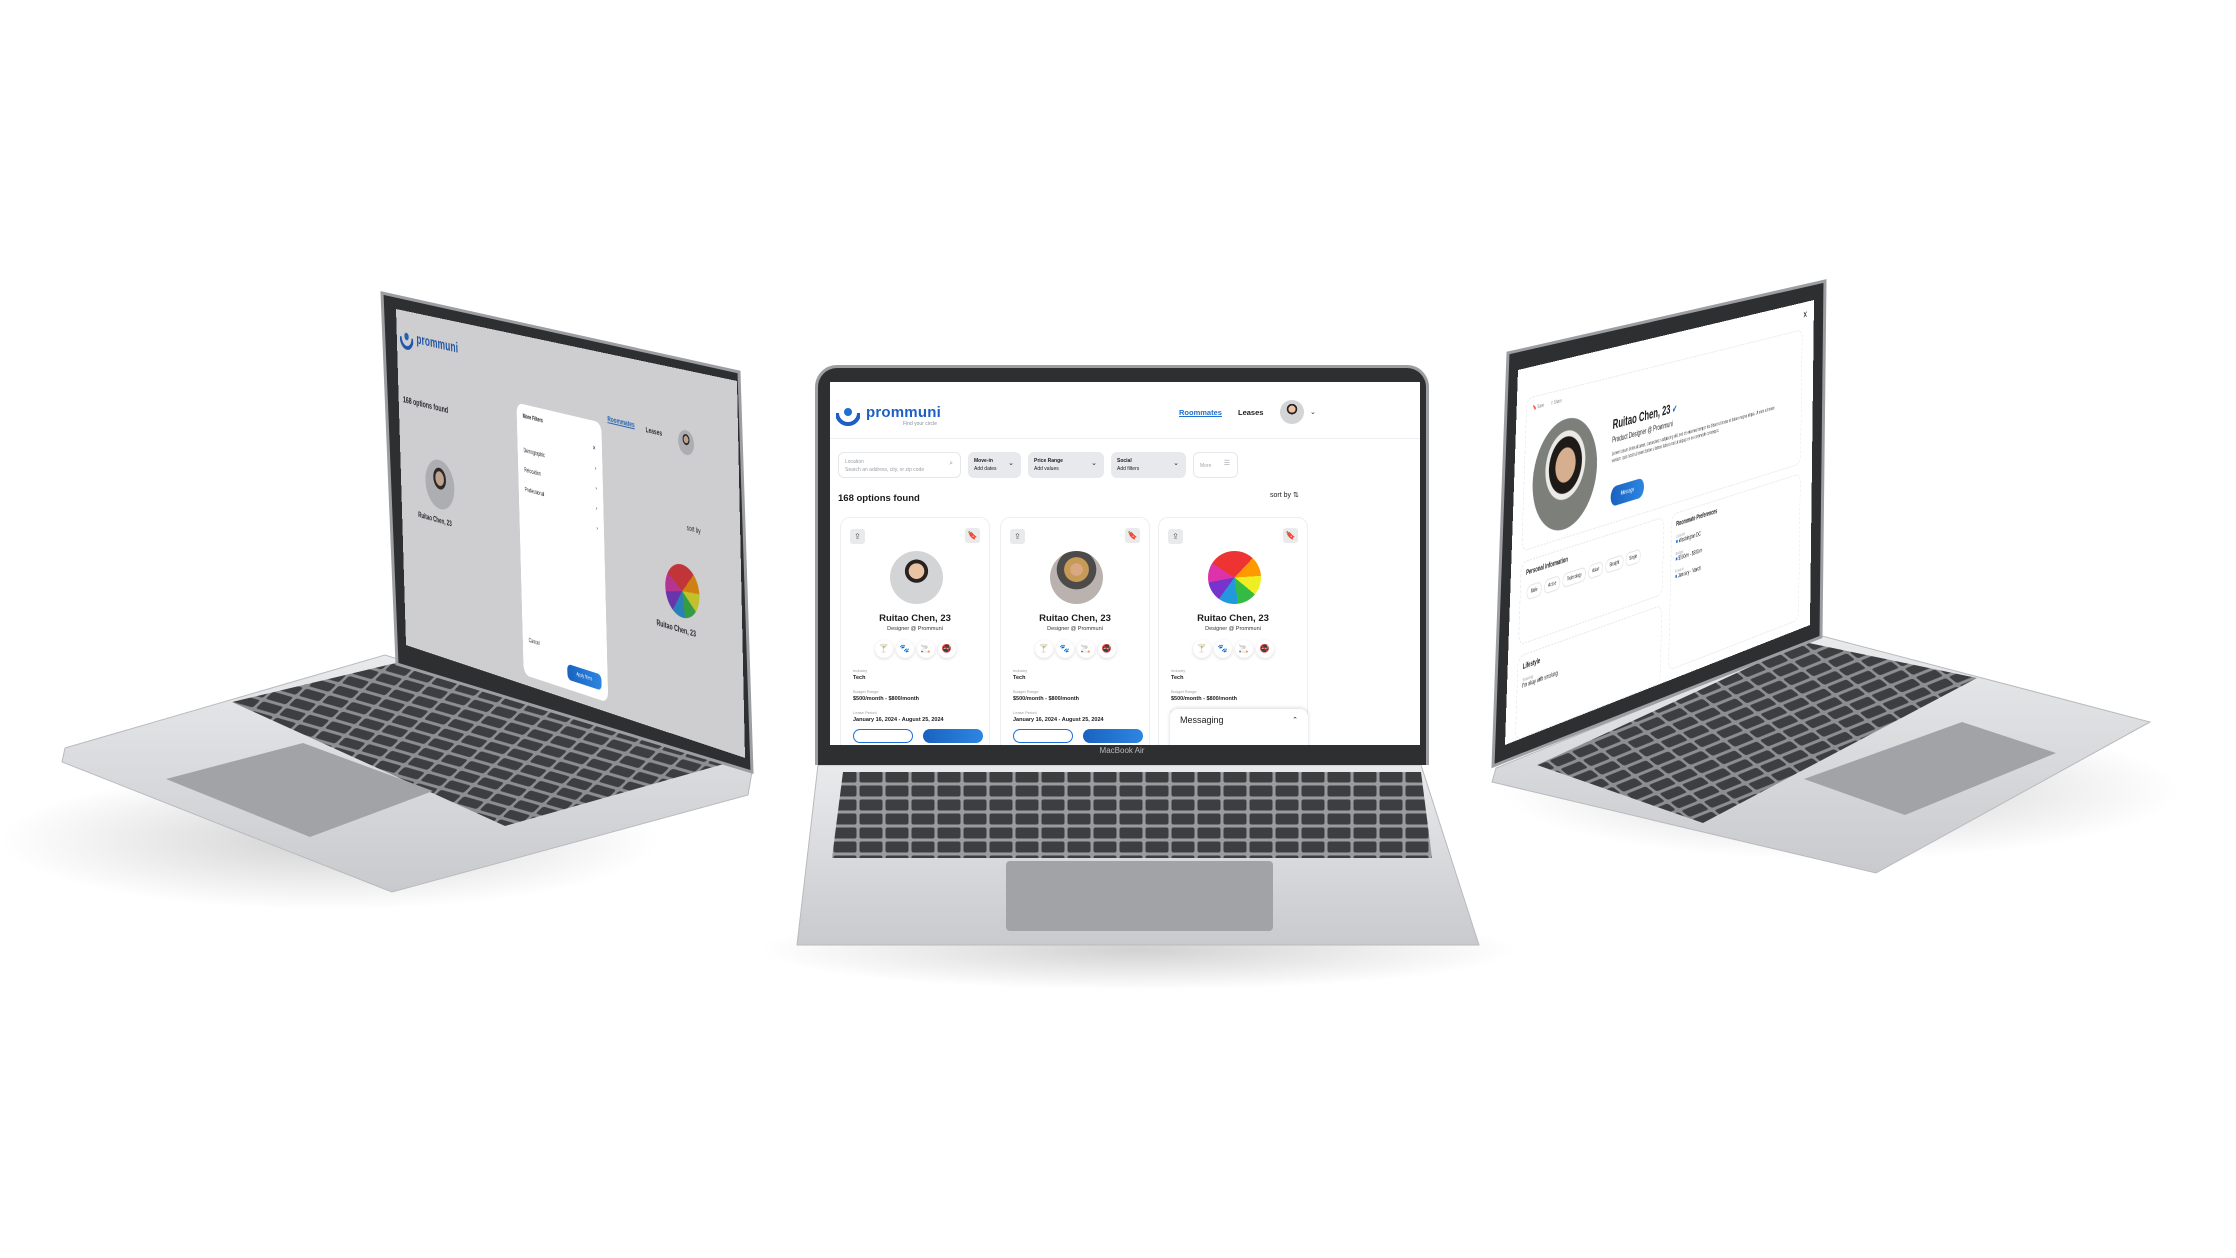 Image resolution: width=2236 pixels, height=1258 pixels. Describe the element at coordinates (854, 462) in the screenshot. I see `location-label: Location` at that location.